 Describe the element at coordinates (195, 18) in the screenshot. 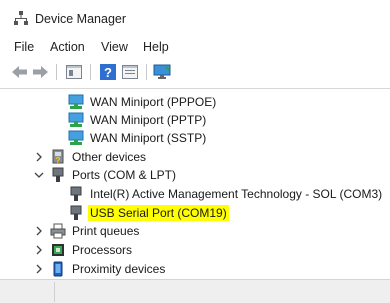

I see `title-bar: Device Manager` at that location.